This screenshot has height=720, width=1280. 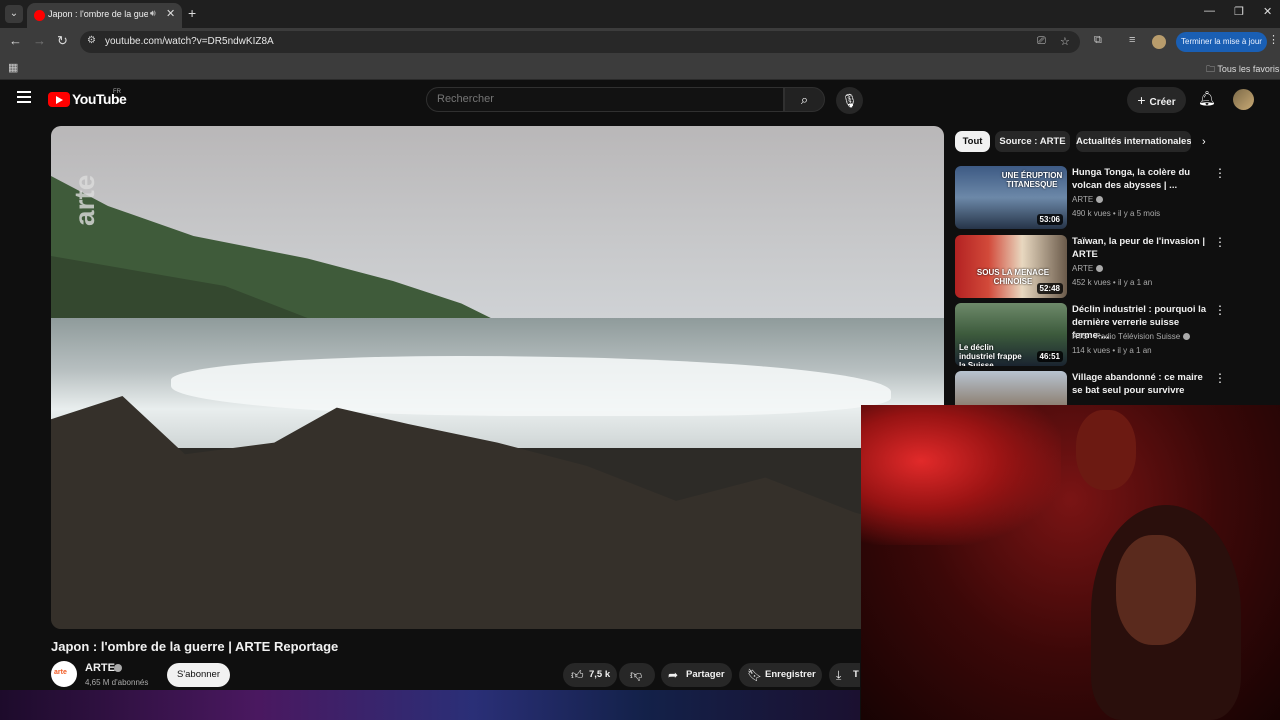 What do you see at coordinates (1207, 98) in the screenshot?
I see `notifications-bell-icon: 🔔︎` at bounding box center [1207, 98].